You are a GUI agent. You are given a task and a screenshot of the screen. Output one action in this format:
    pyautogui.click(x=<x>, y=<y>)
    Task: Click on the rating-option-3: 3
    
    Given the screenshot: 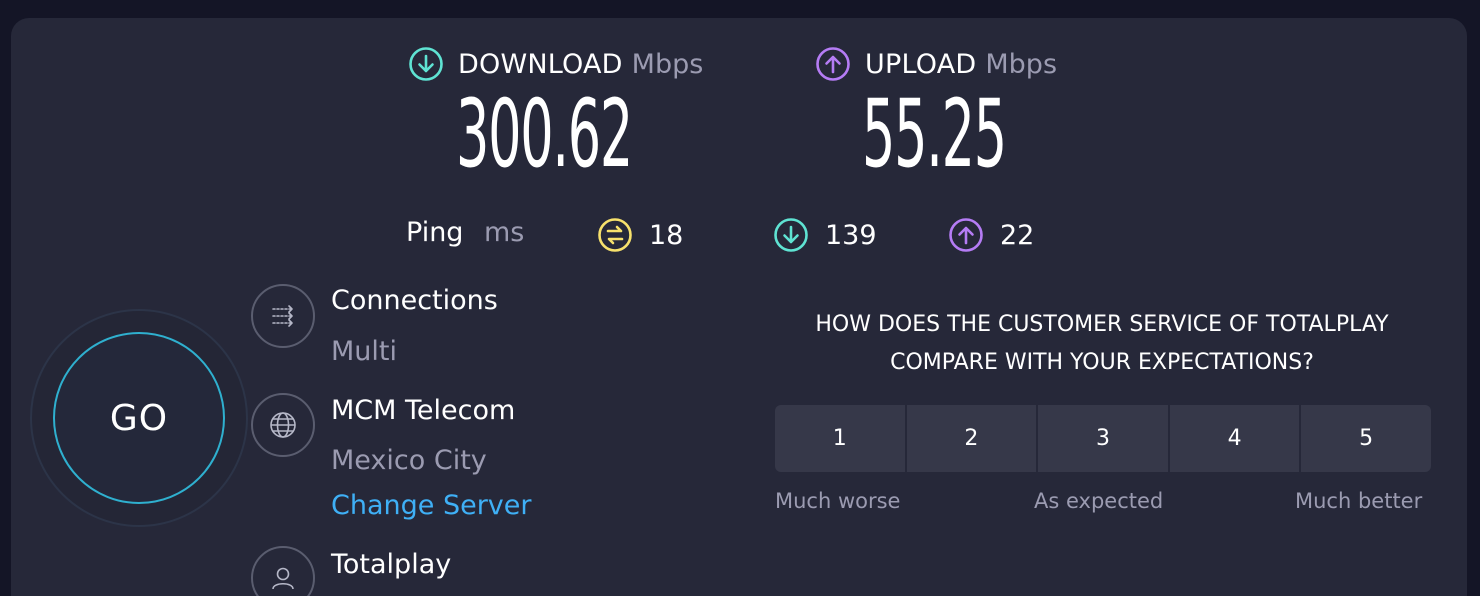 What is the action you would take?
    pyautogui.click(x=1104, y=438)
    